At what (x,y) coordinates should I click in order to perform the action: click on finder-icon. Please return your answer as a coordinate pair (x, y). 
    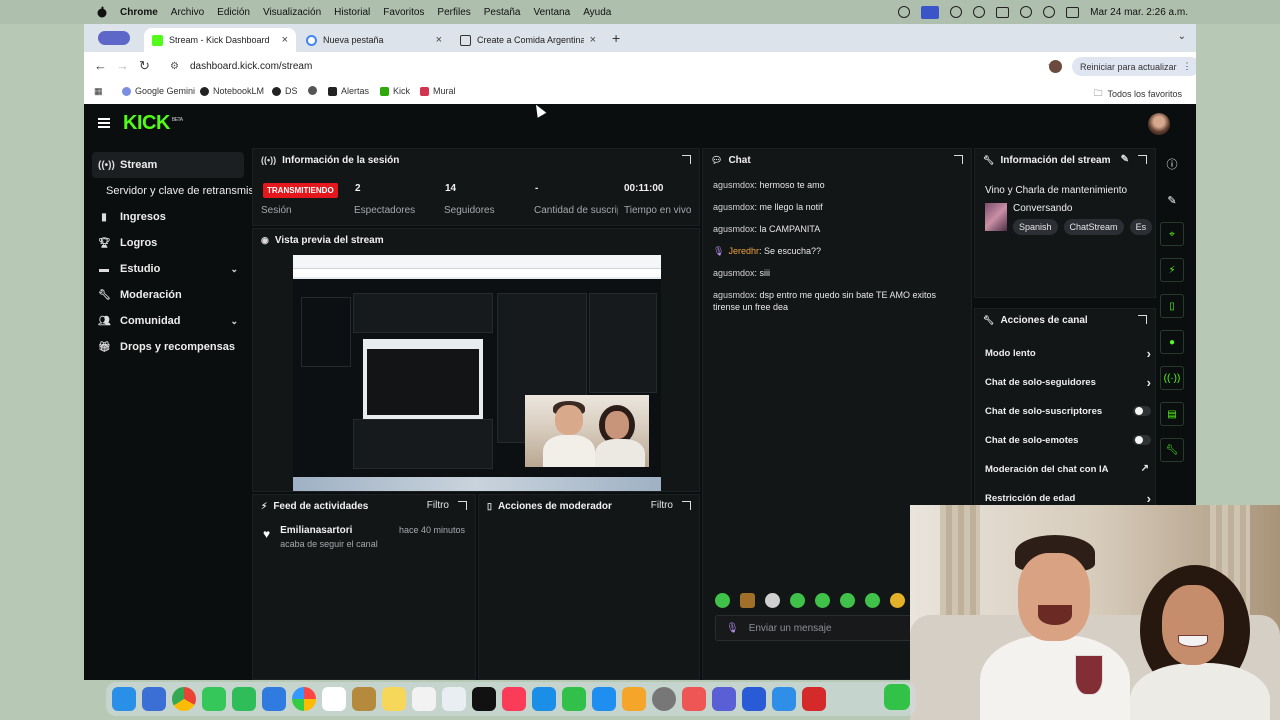
    Looking at the image, I should click on (124, 699).